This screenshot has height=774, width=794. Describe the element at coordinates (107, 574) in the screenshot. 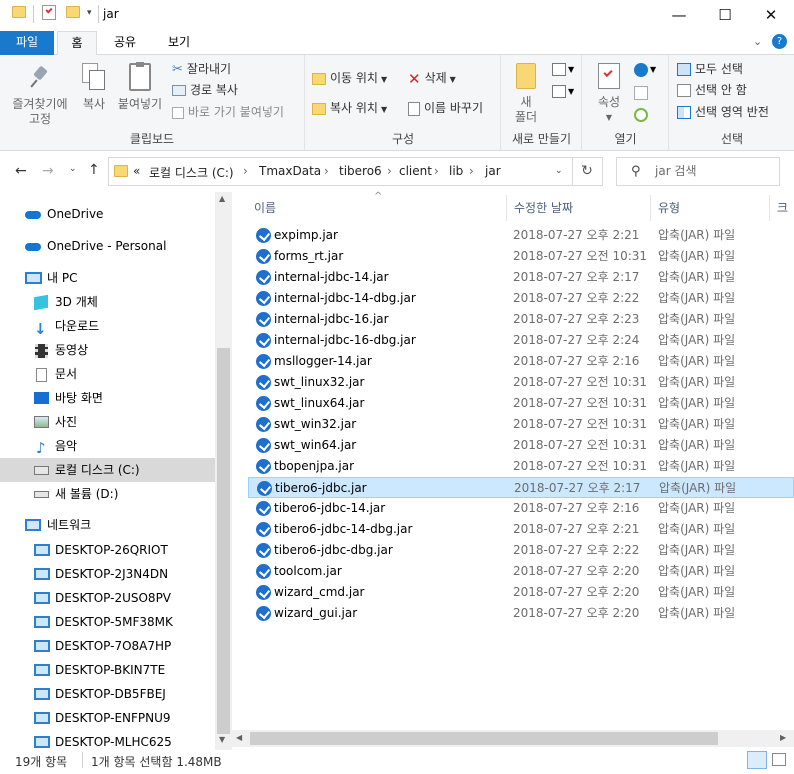

I see `nav-item-computer: DESKTOP-2J3N4DN` at that location.